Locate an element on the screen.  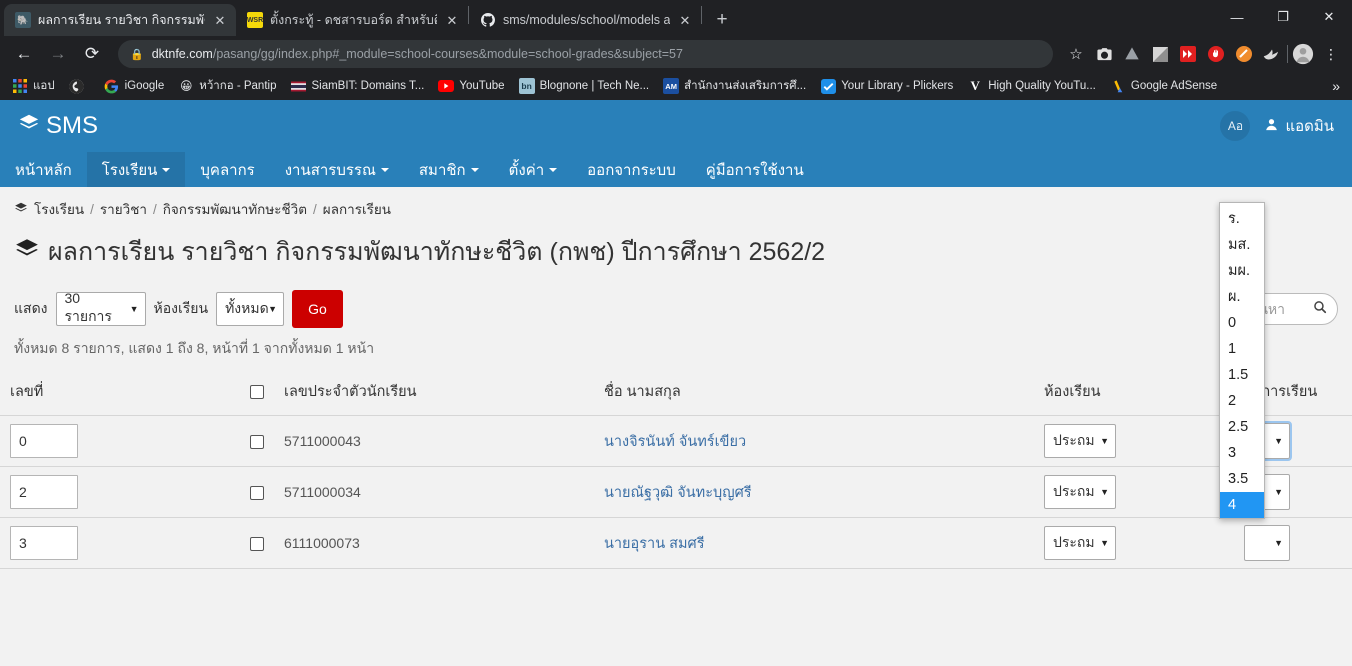
bookmark-item-apps: แอป is located at coordinates (33, 86).